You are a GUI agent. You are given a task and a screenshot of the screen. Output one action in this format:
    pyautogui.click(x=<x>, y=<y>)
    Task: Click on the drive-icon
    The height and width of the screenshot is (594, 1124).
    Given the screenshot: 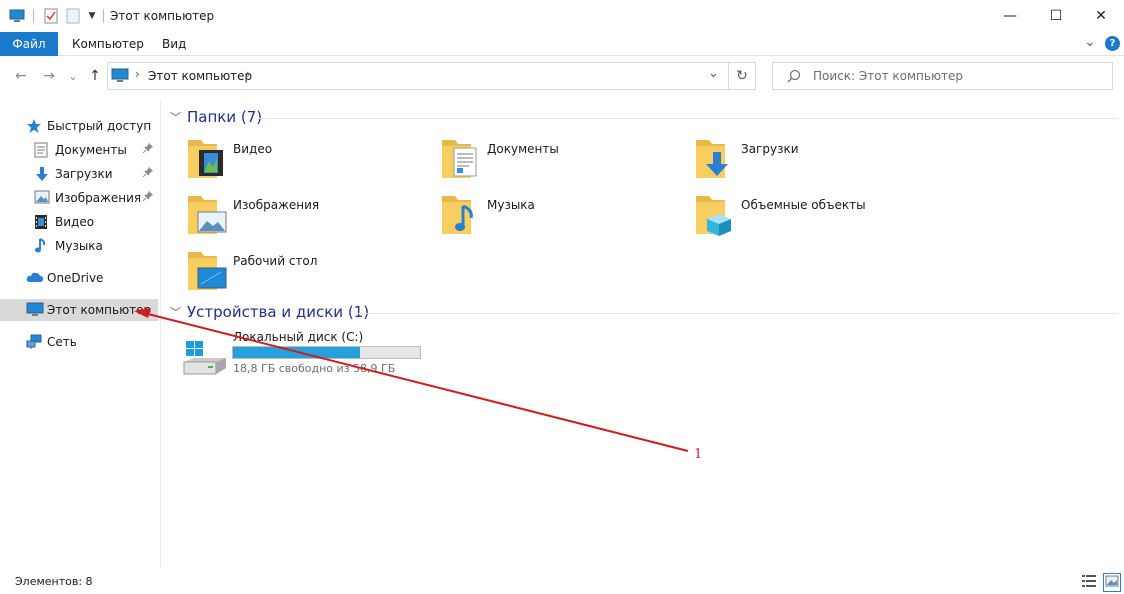 What is the action you would take?
    pyautogui.click(x=205, y=359)
    